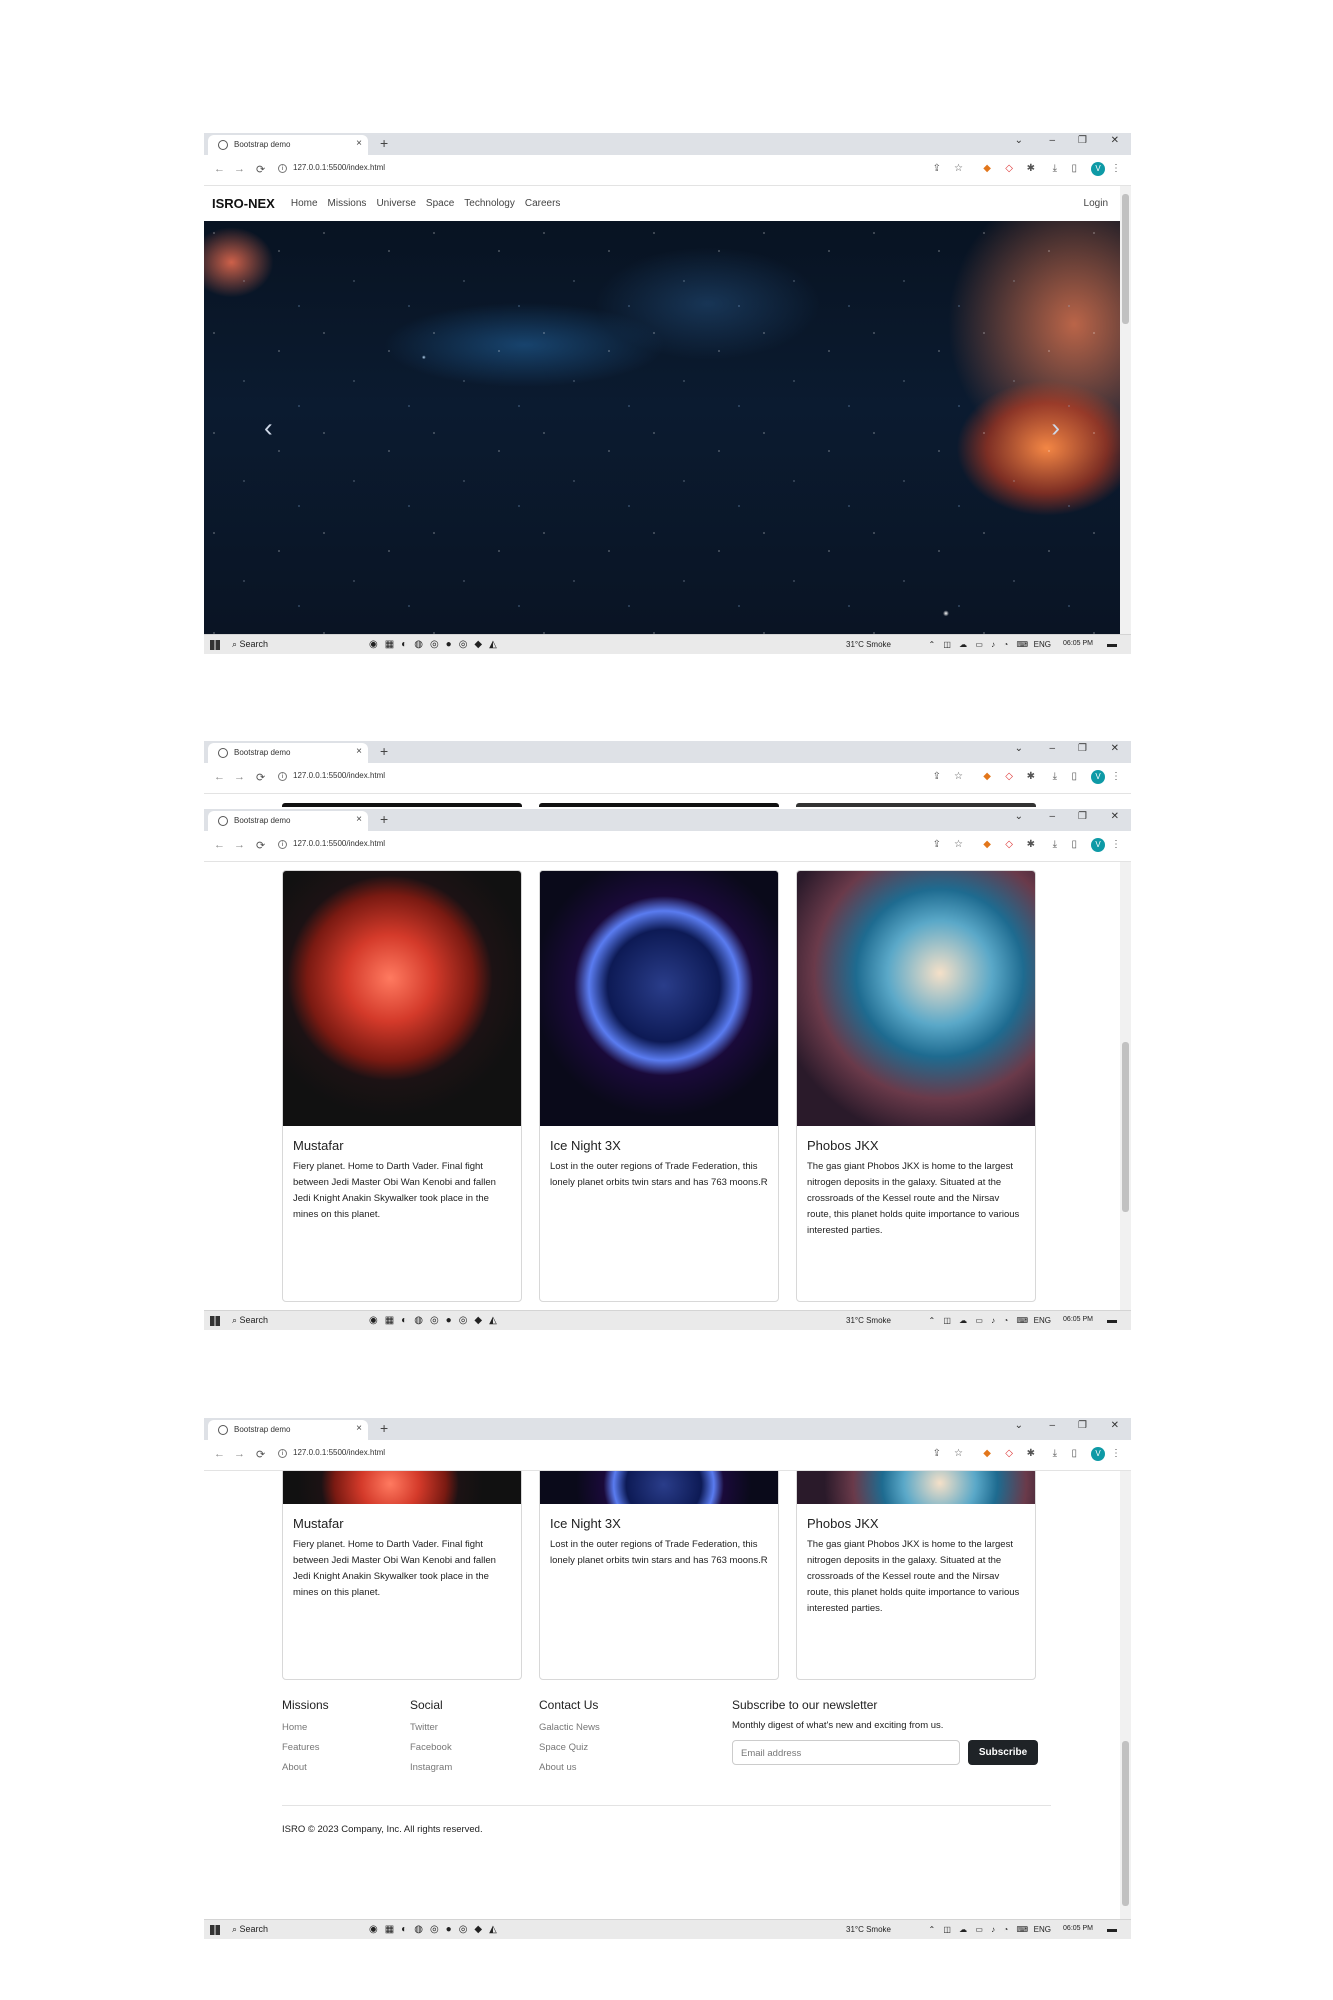 The height and width of the screenshot is (2000, 1333). Describe the element at coordinates (846, 1752) in the screenshot. I see `email-input: Email address` at that location.